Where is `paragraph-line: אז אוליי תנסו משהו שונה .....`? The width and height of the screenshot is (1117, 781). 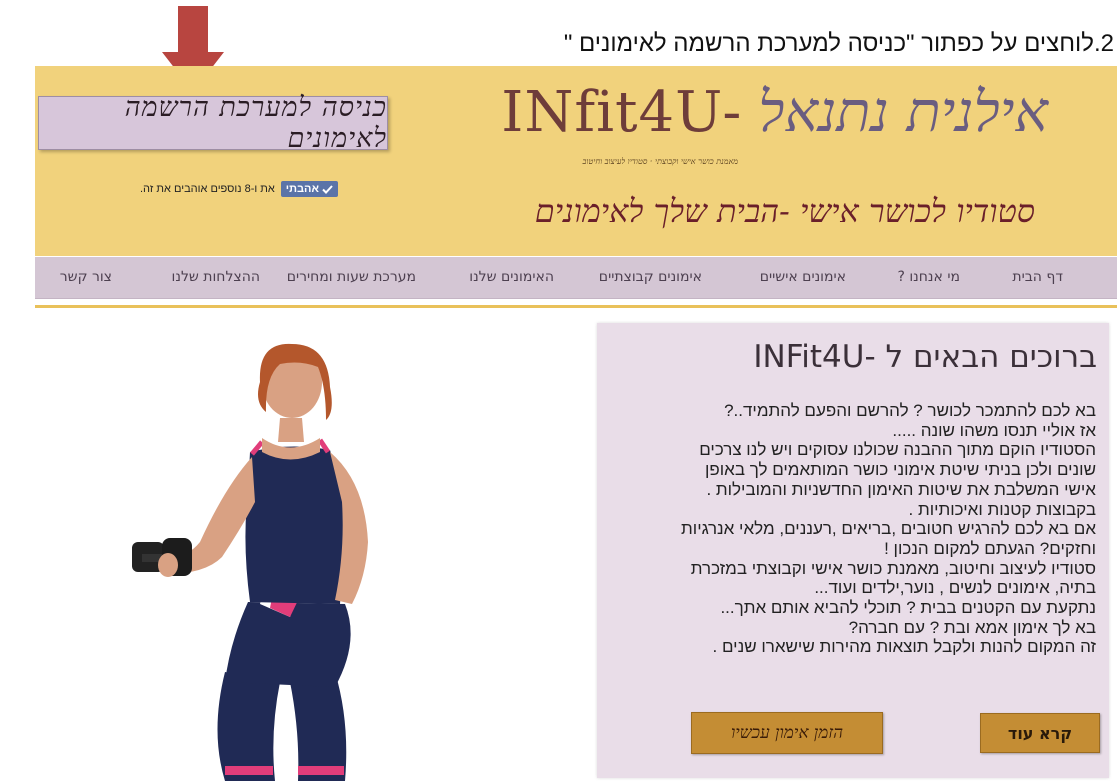 paragraph-line: אז אוליי תנסו משהו שונה ..... is located at coordinates (994, 430).